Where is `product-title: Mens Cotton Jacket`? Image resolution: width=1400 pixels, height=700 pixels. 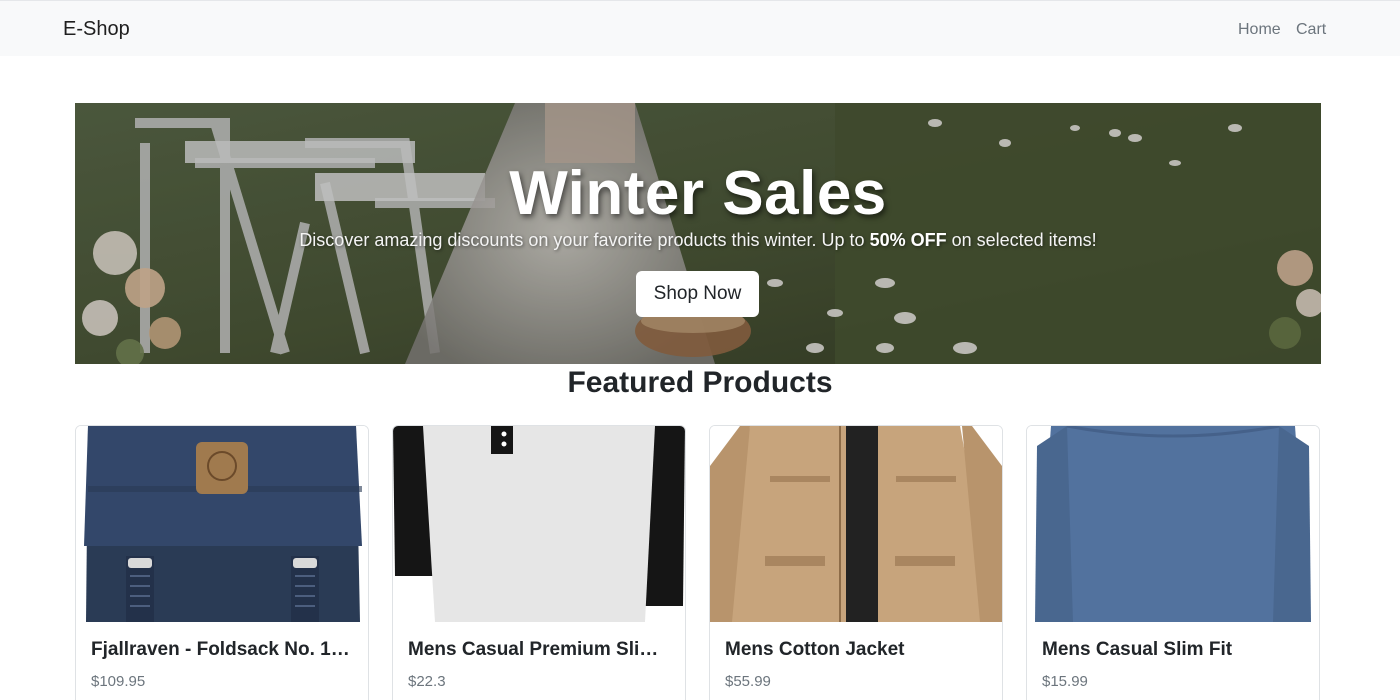 product-title: Mens Cotton Jacket is located at coordinates (856, 650).